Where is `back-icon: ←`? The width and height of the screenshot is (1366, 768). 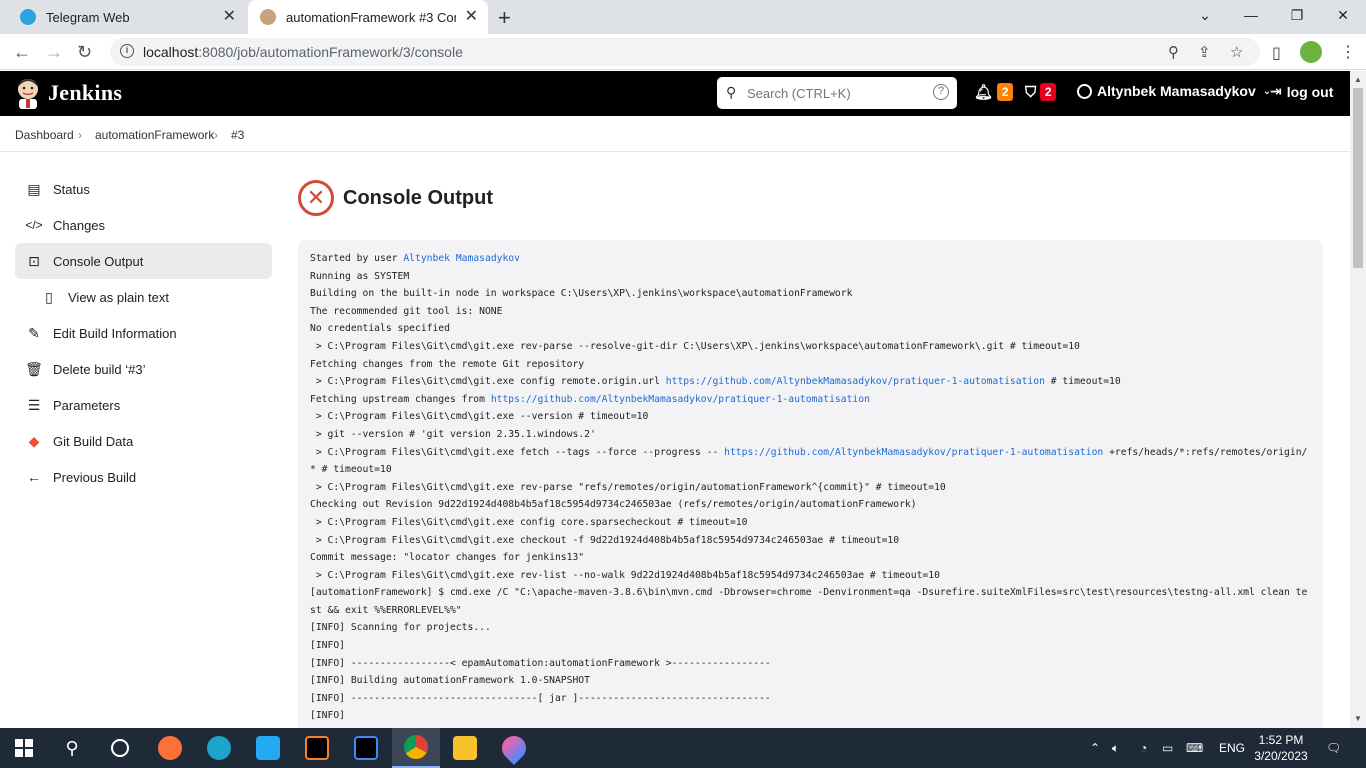
back-icon: ← is located at coordinates (22, 52).